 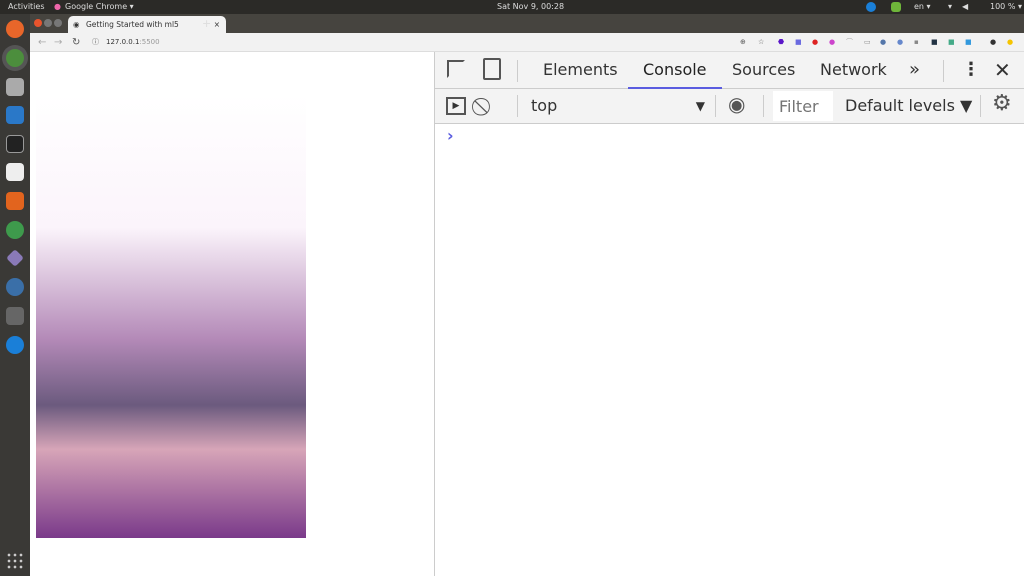 I want to click on minimize-window-button, so click(x=48, y=23).